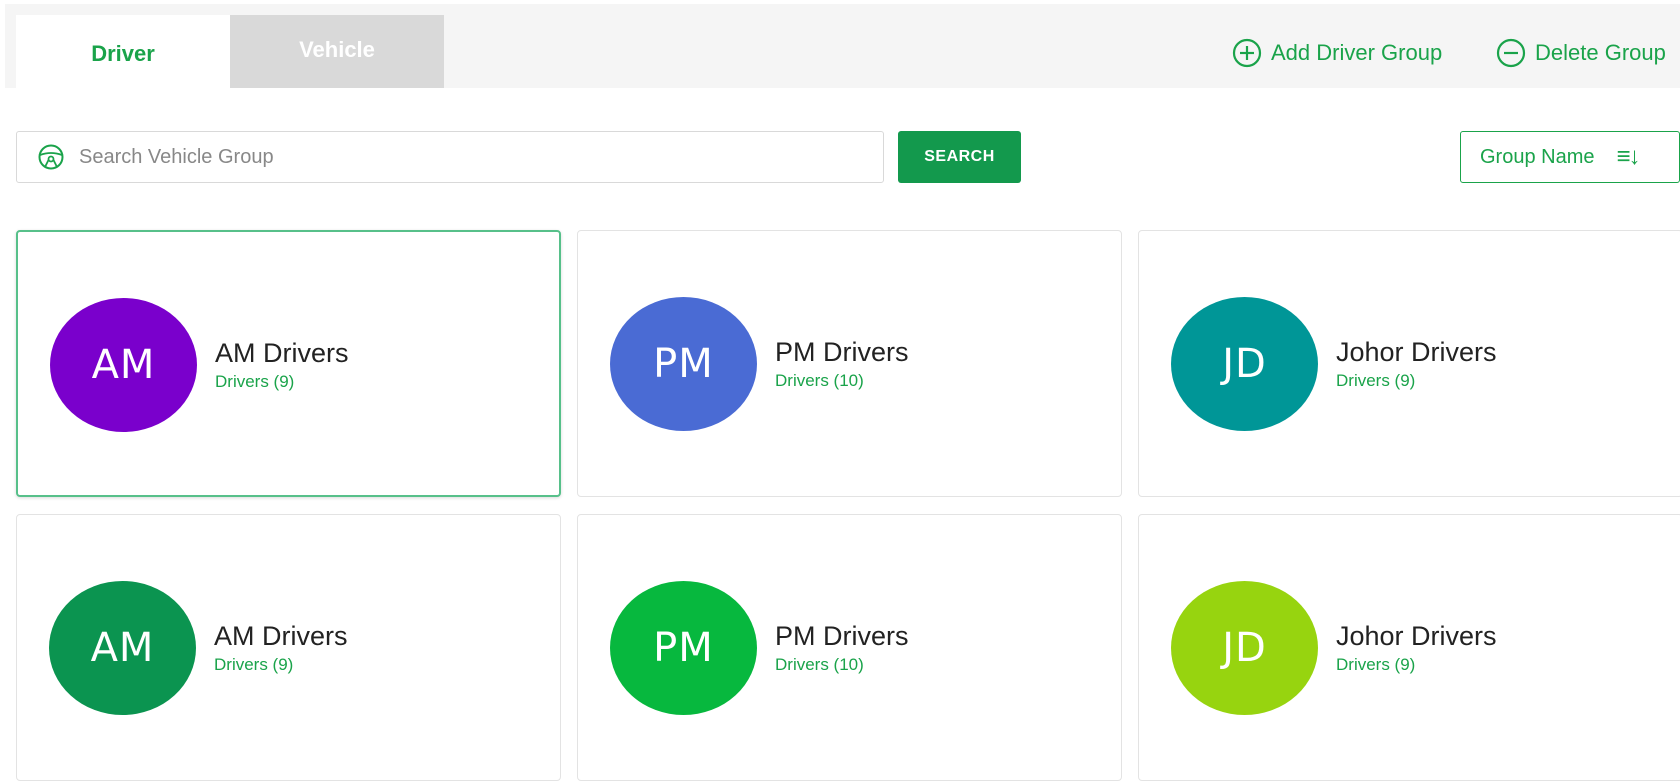 This screenshot has height=781, width=1680. I want to click on sort-dropdown: Group Name ≡↓, so click(1570, 157).